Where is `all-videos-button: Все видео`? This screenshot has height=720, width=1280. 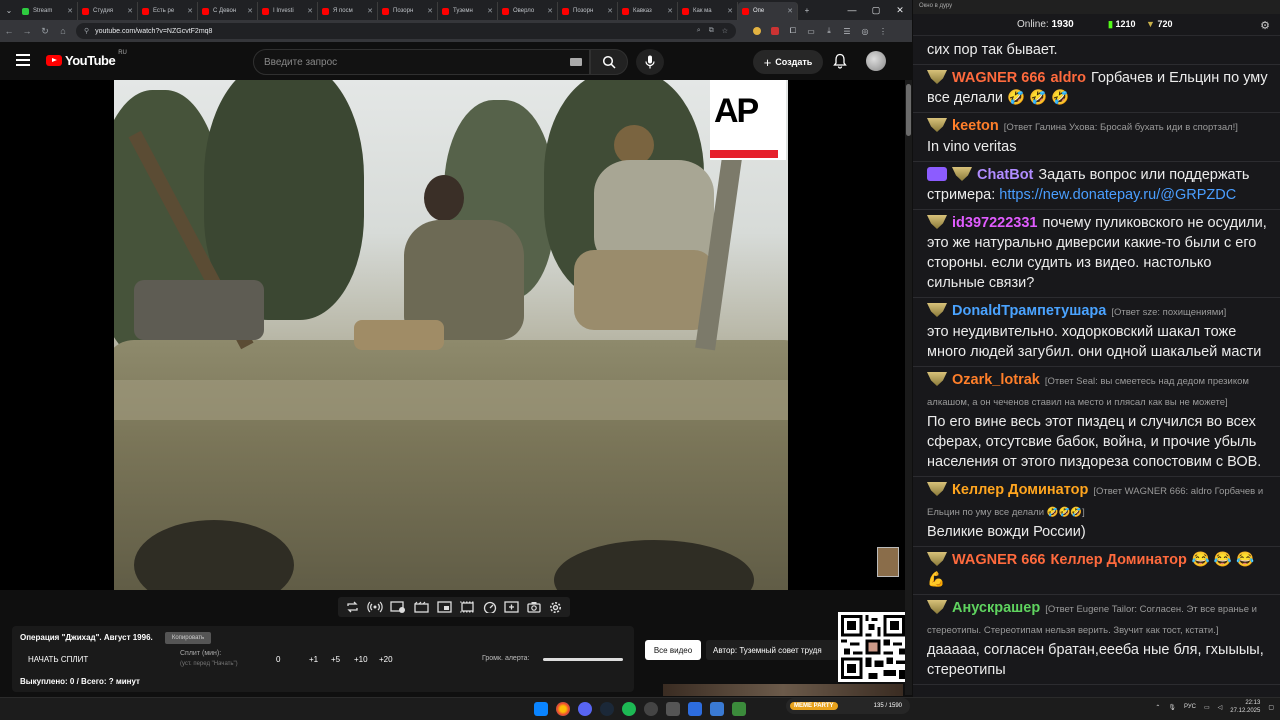 all-videos-button: Все видео is located at coordinates (673, 650).